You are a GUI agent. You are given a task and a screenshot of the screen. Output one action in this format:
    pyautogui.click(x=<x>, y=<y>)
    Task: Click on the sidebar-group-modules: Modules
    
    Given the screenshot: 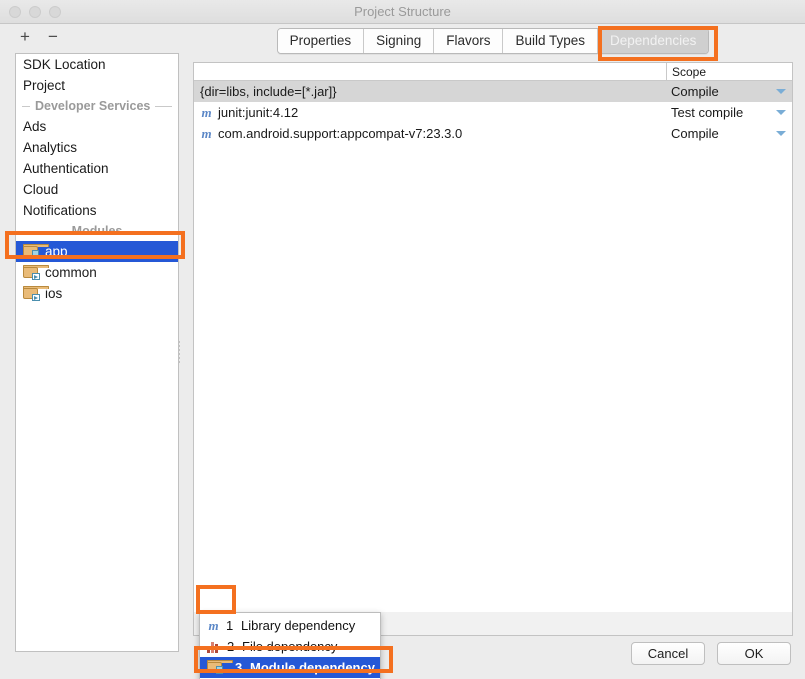 What is the action you would take?
    pyautogui.click(x=97, y=231)
    